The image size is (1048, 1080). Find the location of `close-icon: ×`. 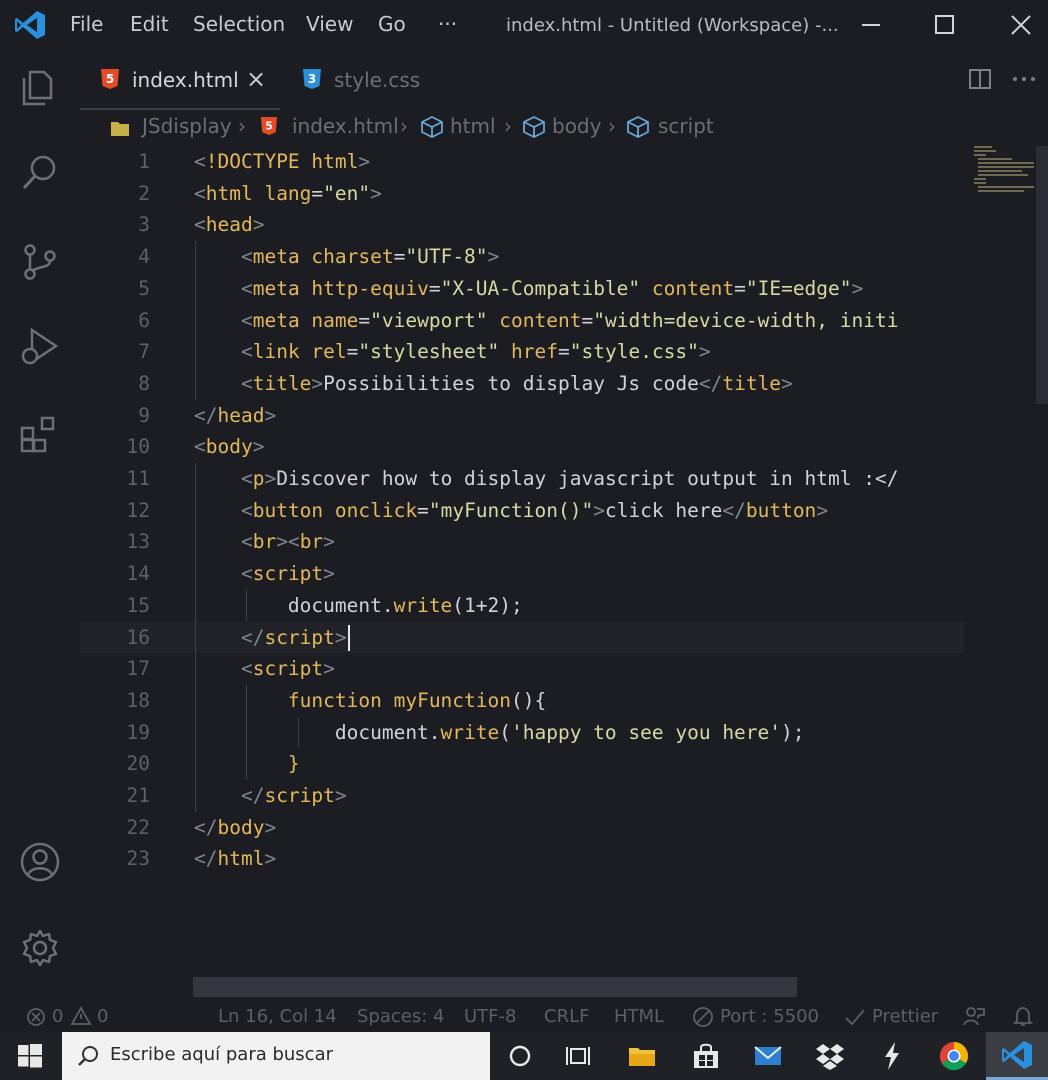

close-icon: × is located at coordinates (256, 79).